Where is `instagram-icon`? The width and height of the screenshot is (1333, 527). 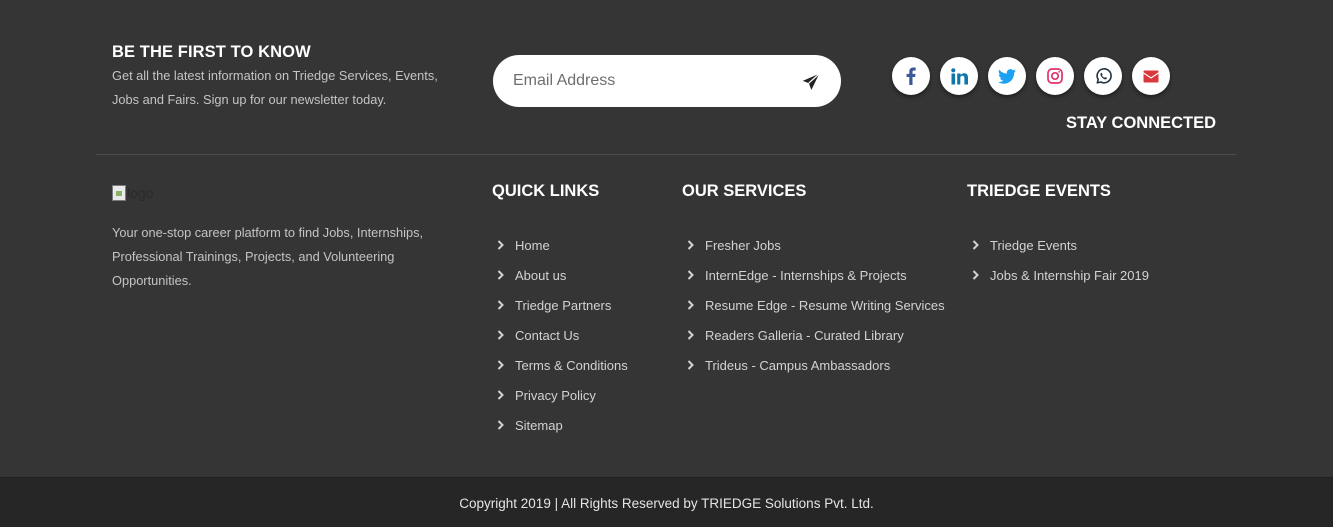 instagram-icon is located at coordinates (1055, 76).